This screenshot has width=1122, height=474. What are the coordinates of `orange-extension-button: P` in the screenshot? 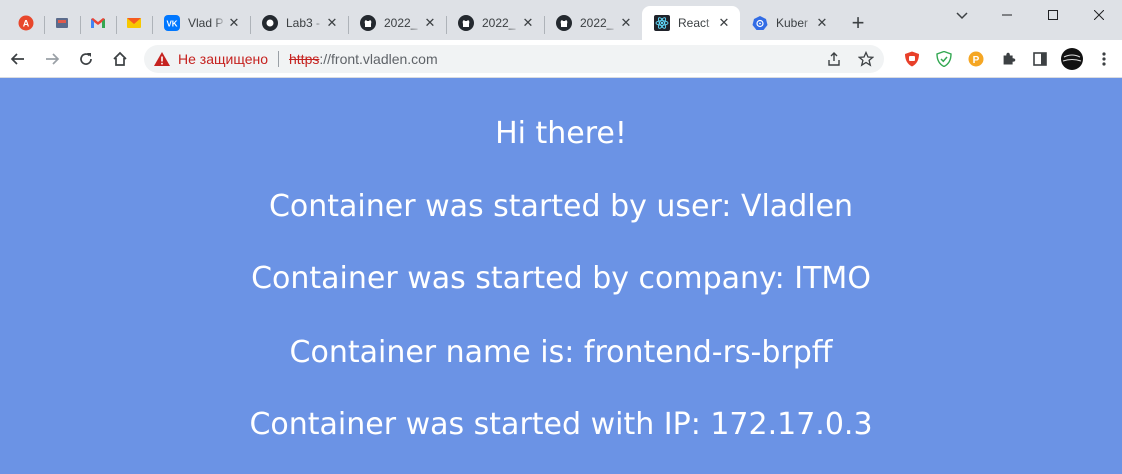 It's located at (976, 59).